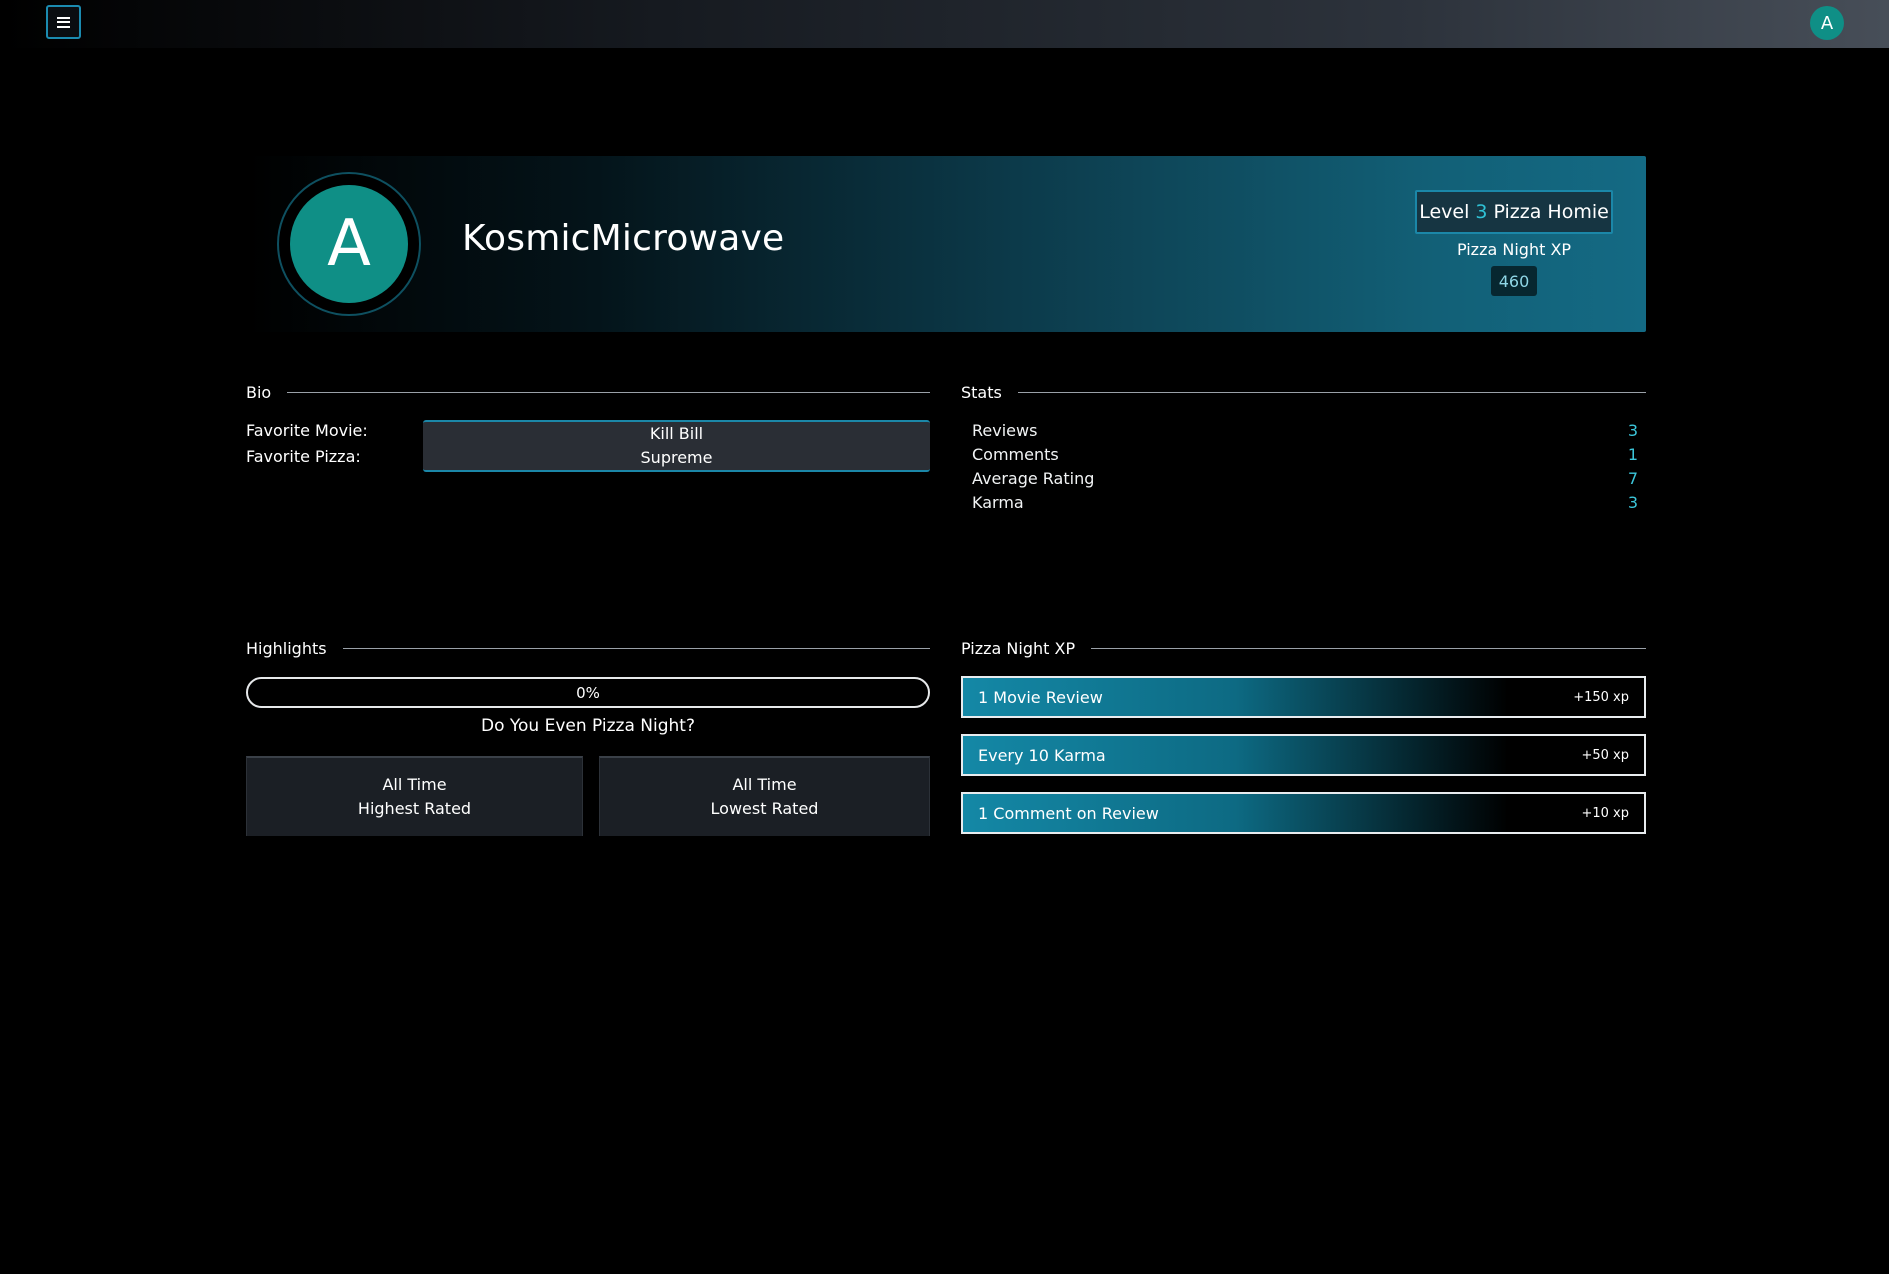 The height and width of the screenshot is (1274, 1889). I want to click on level-title: Pizza Homie, so click(1551, 212).